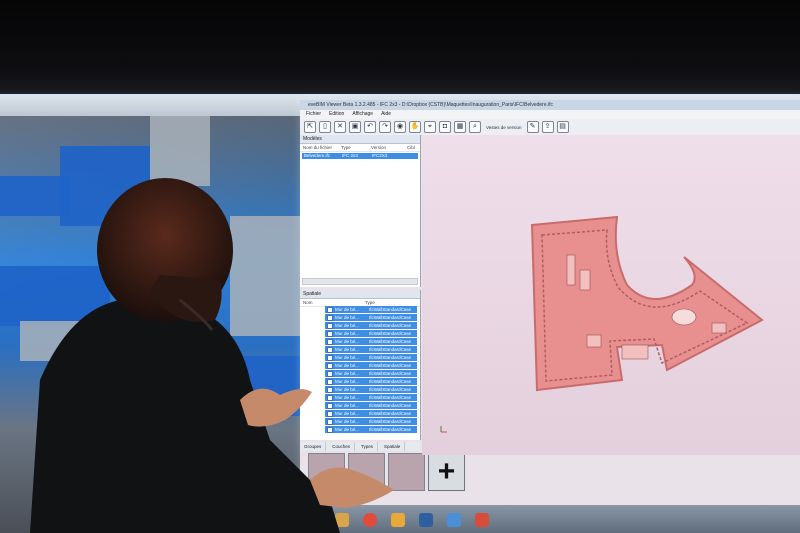 Image resolution: width=800 pixels, height=533 pixels. I want to click on tab-couches: Couches, so click(342, 446).